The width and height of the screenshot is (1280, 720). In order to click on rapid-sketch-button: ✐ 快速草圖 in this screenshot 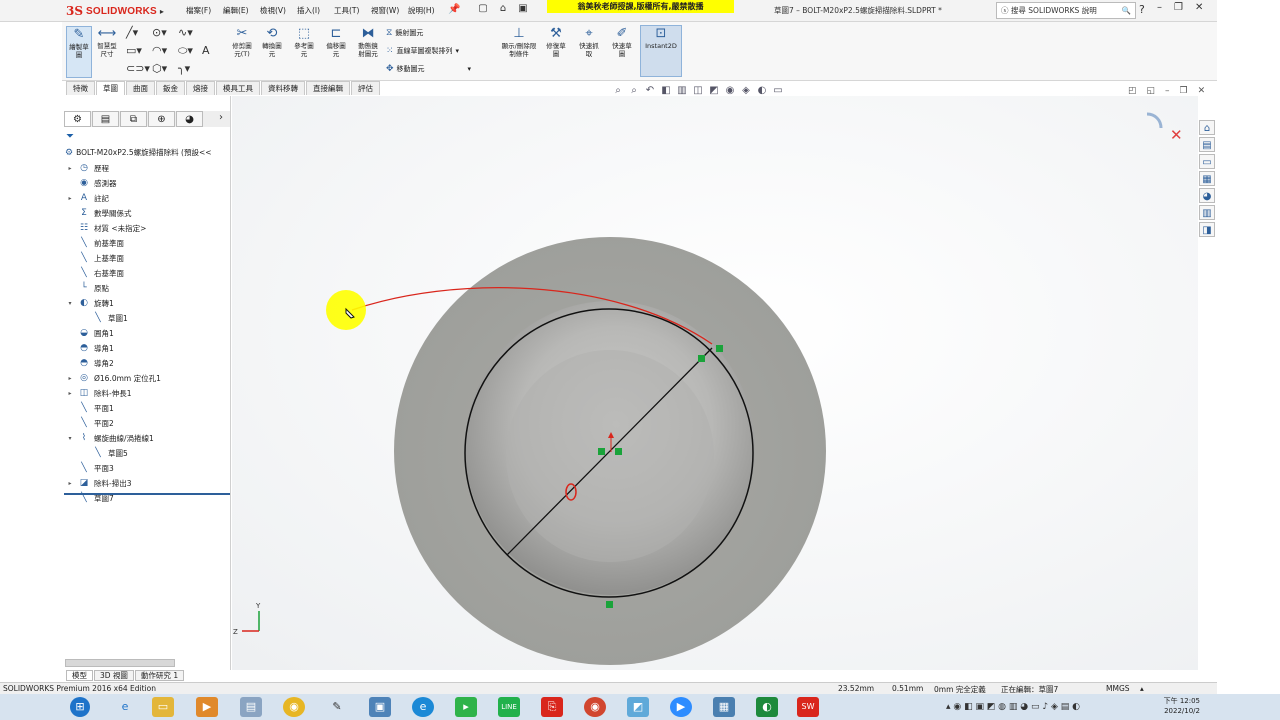, I will do `click(622, 42)`.